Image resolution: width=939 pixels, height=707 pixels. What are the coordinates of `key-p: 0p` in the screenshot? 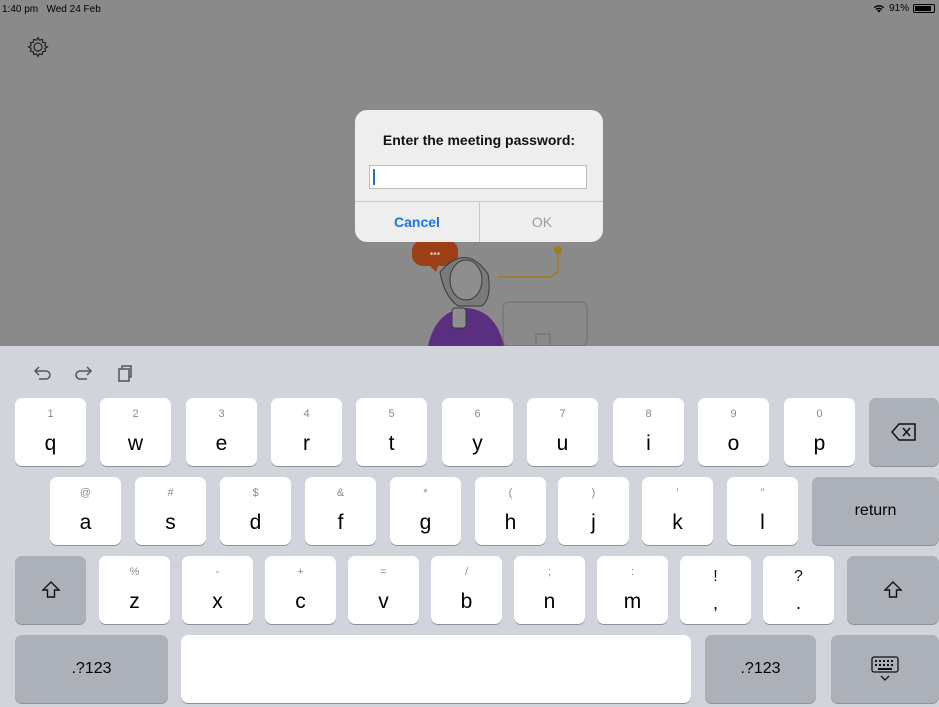 It's located at (819, 432).